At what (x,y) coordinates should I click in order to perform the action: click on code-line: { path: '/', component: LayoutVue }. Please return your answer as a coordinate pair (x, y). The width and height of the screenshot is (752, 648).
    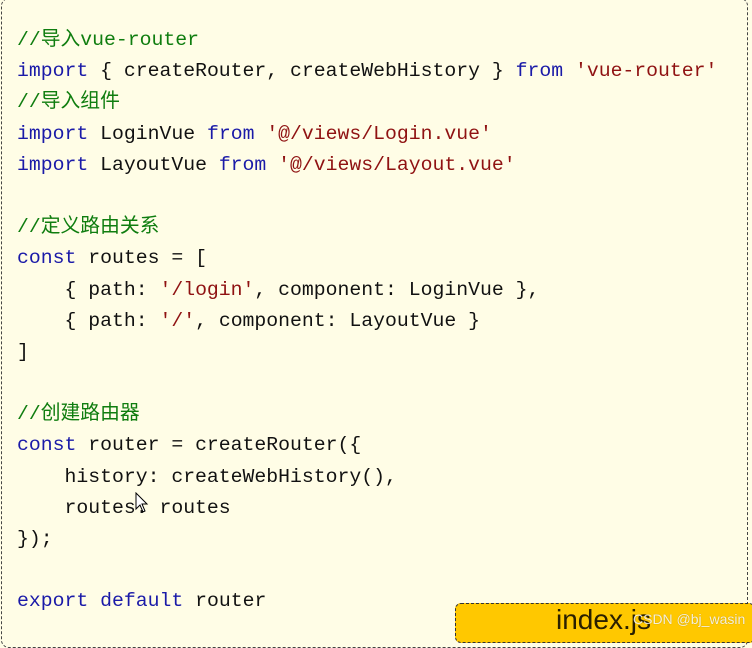
    Looking at the image, I should click on (367, 321).